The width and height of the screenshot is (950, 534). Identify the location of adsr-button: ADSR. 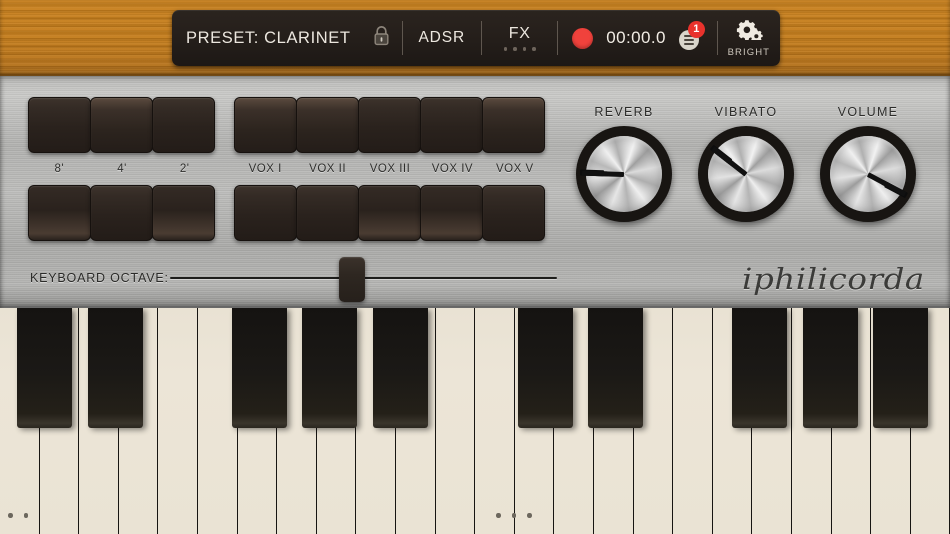
(441, 38).